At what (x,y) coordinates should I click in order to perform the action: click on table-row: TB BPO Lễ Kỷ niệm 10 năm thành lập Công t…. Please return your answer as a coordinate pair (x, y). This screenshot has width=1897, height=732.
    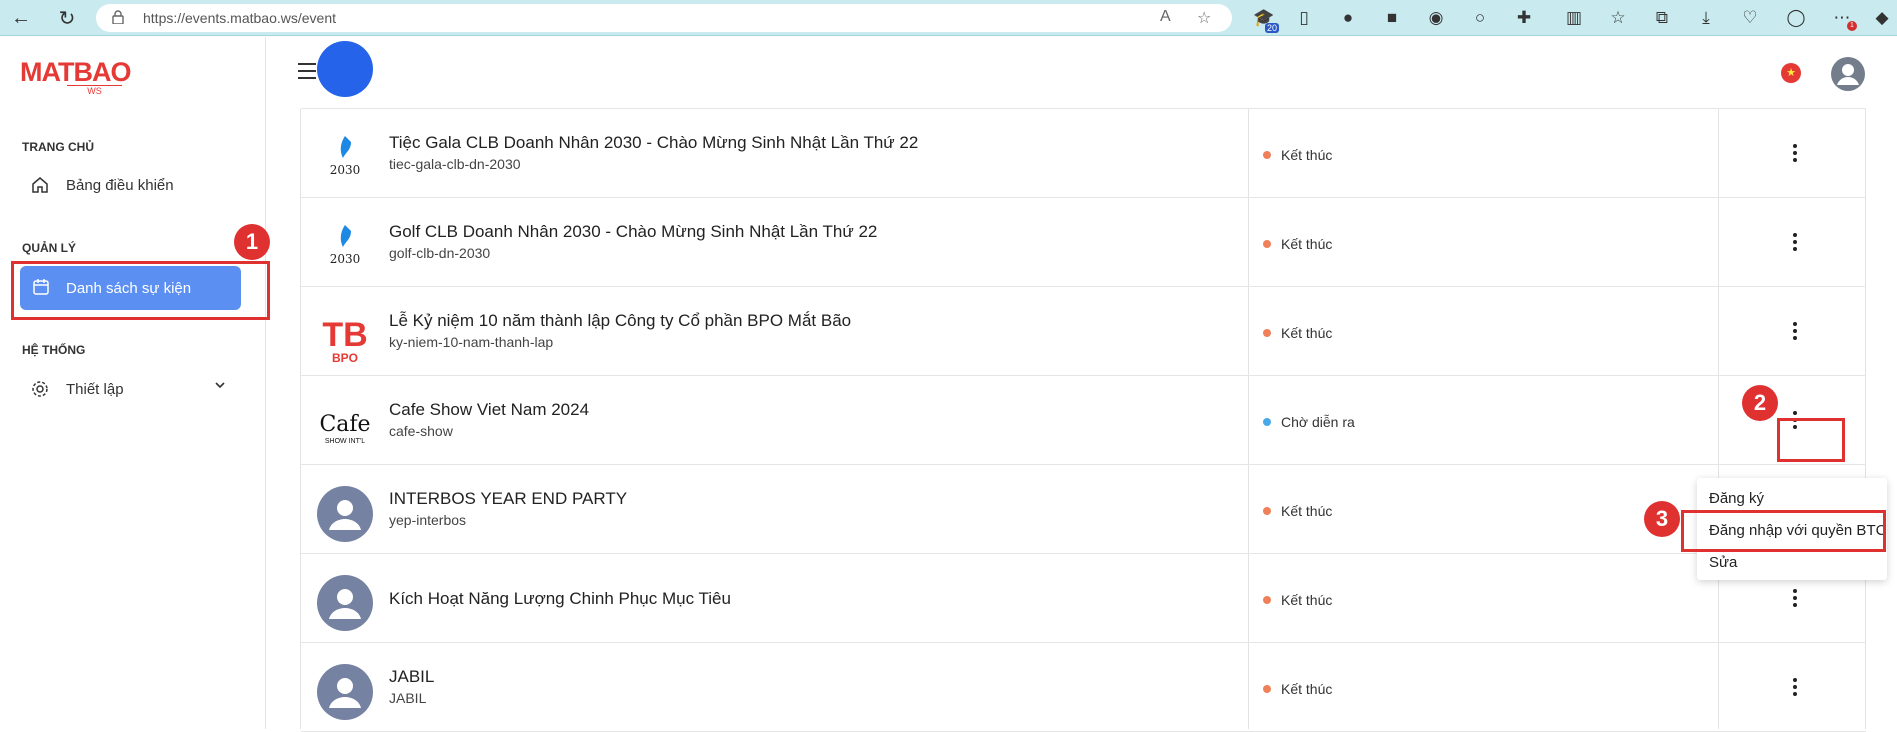
    Looking at the image, I should click on (1083, 331).